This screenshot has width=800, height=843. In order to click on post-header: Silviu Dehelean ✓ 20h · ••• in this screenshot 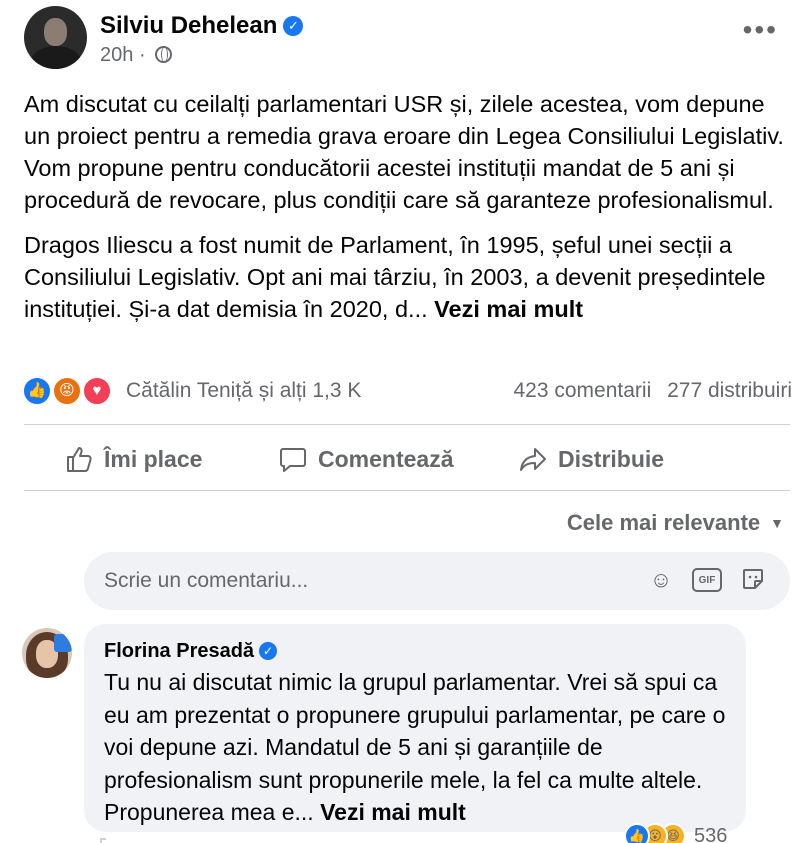, I will do `click(404, 41)`.